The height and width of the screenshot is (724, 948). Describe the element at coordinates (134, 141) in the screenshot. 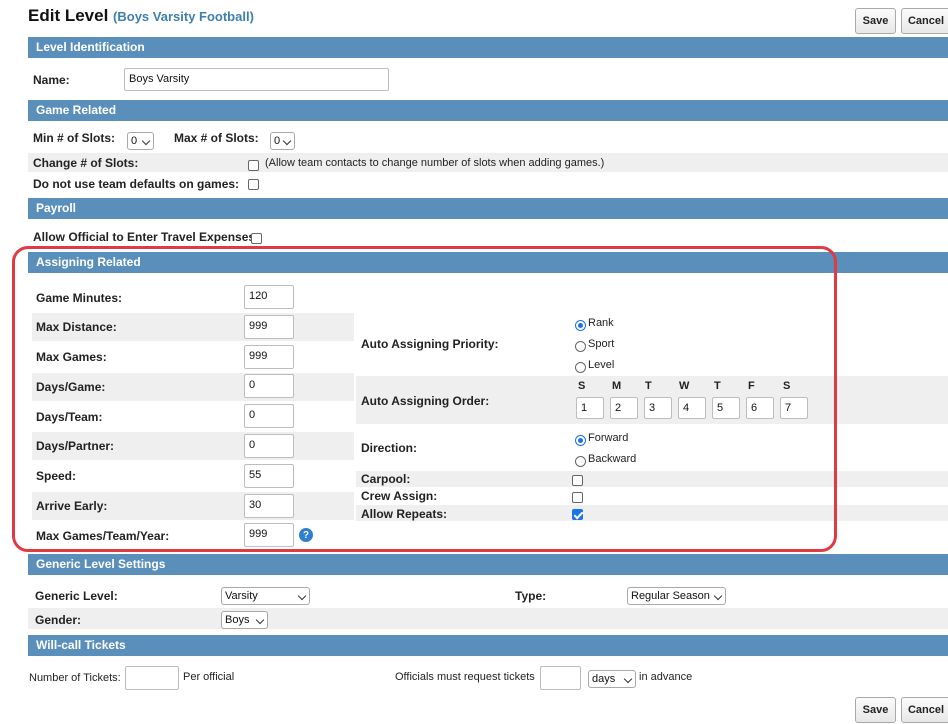

I see `min-slots-value: 0` at that location.